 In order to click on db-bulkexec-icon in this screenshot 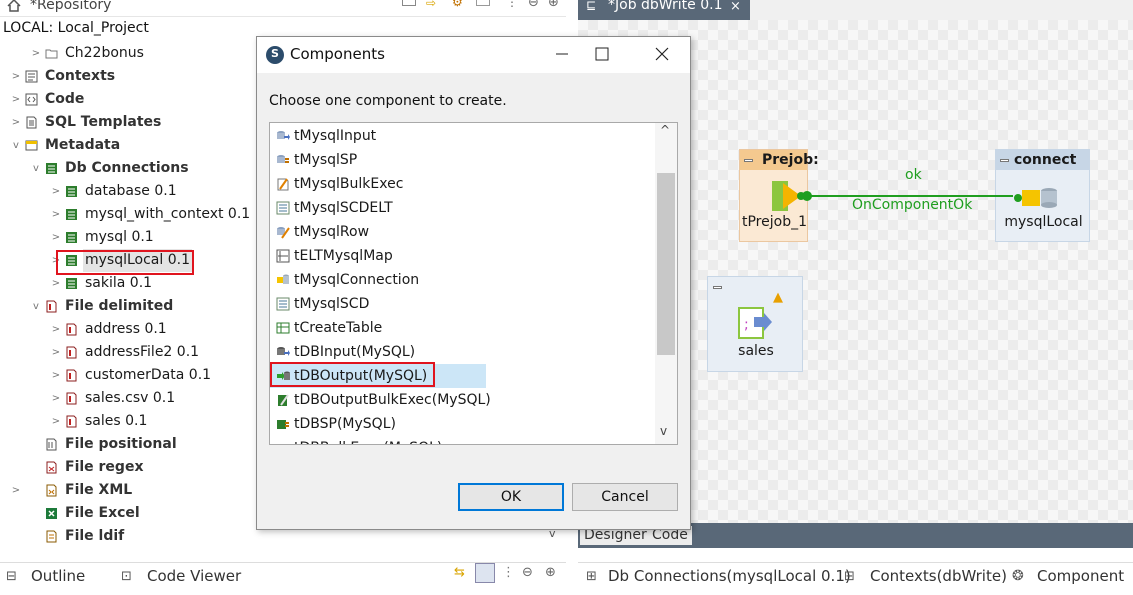, I will do `click(283, 443)`.